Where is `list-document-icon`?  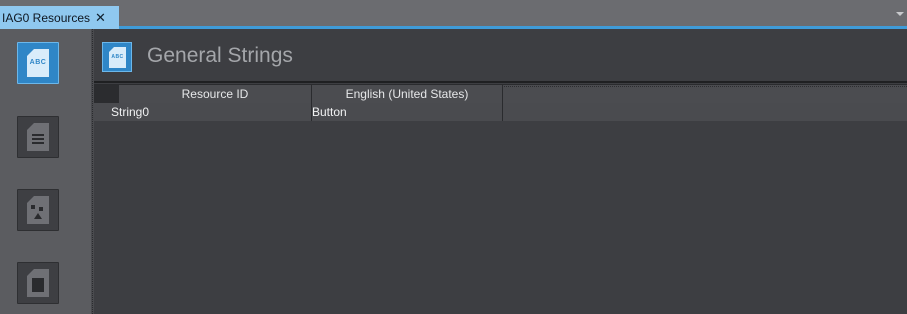
list-document-icon is located at coordinates (38, 137).